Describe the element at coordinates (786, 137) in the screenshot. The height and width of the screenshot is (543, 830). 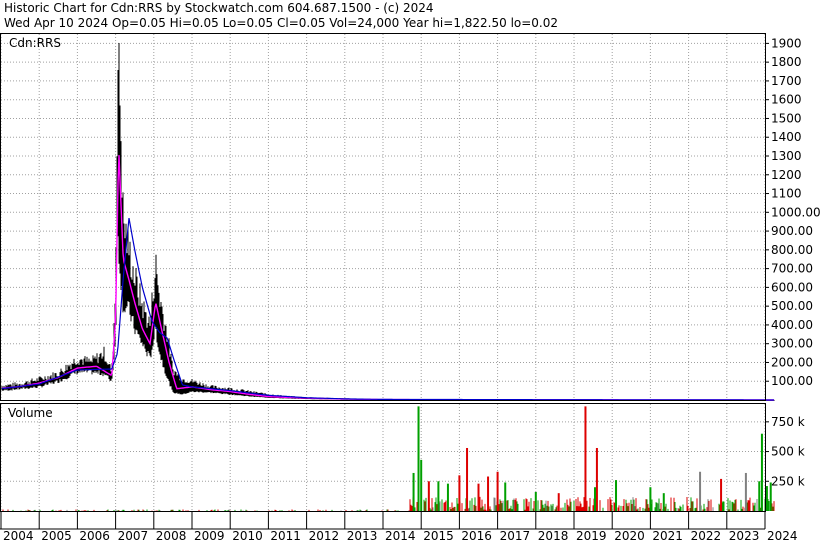
I see `price-tick-label: 1400` at that location.